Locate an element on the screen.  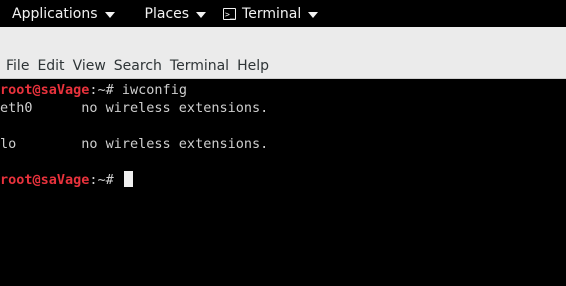
terminal-app-label: Terminal is located at coordinates (272, 13).